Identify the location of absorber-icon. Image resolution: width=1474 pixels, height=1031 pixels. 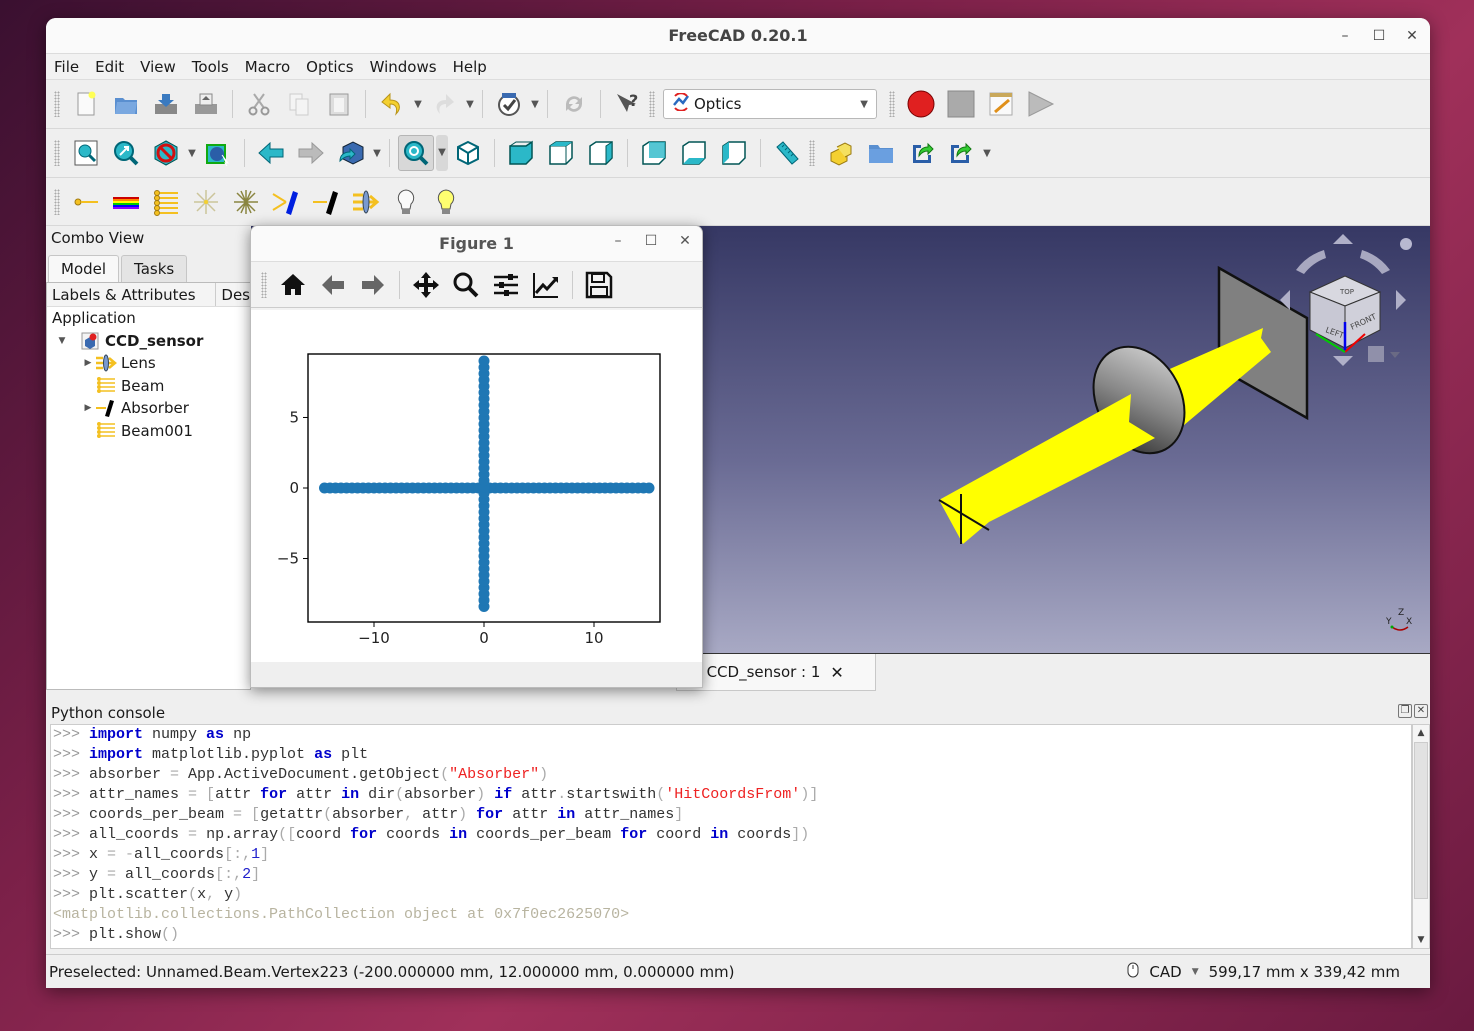
(326, 202).